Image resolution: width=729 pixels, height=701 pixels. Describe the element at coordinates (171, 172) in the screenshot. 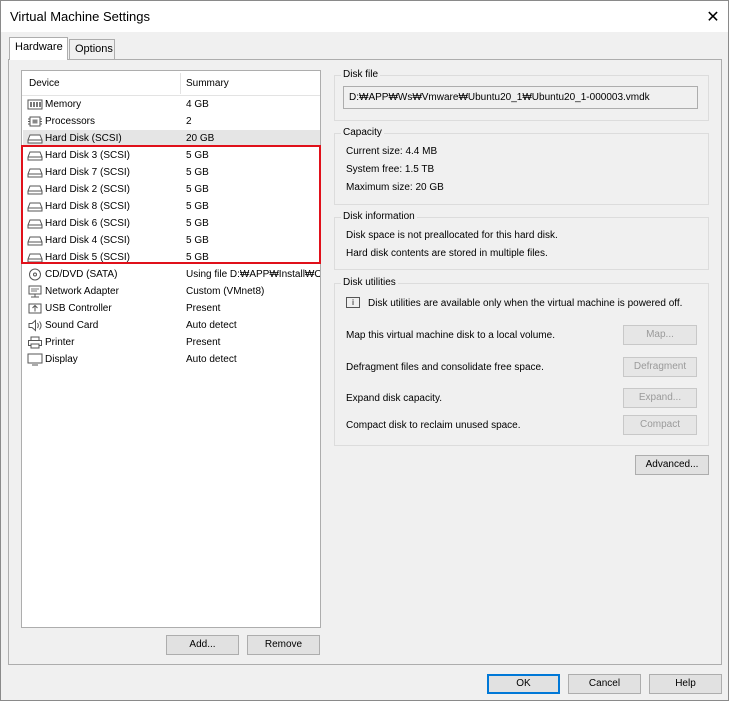

I see `device-row-hard-disk-7: Hard Disk 7 (SCSI) 5 GB` at that location.